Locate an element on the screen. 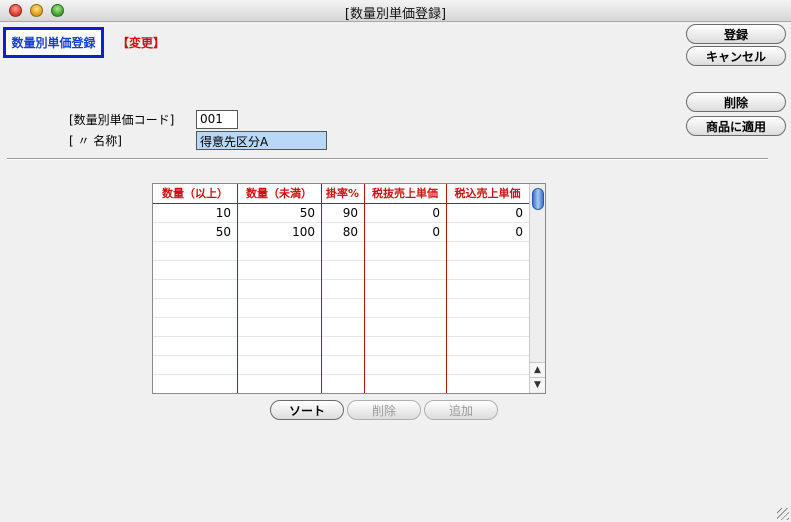 Image resolution: width=791 pixels, height=522 pixels. table-row: 50 100 80 0 0 is located at coordinates (341, 232).